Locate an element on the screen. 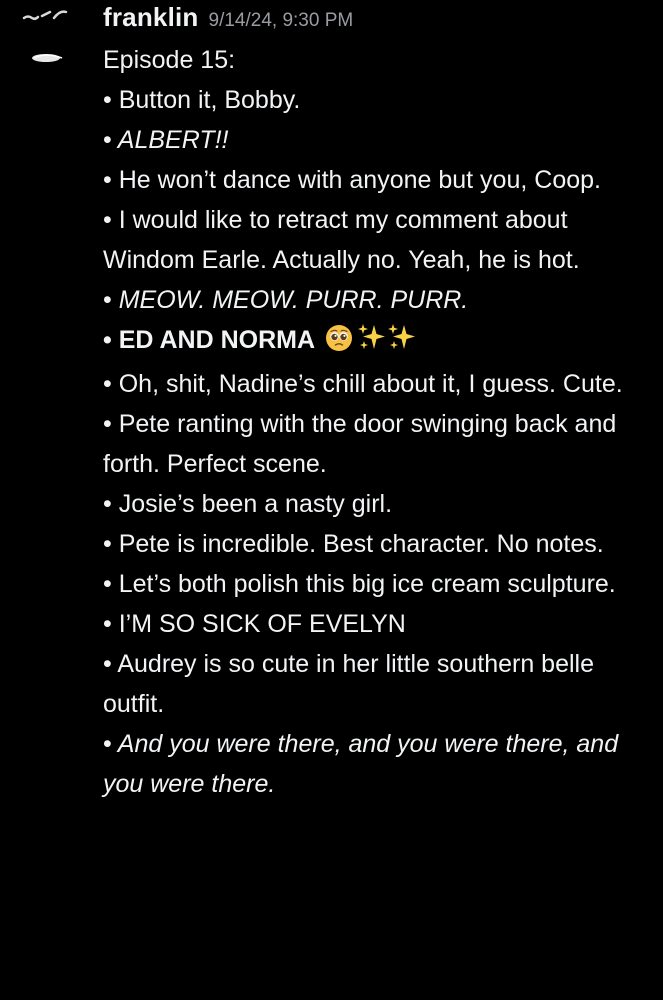  list-item: • ALBERT!! is located at coordinates (166, 140).